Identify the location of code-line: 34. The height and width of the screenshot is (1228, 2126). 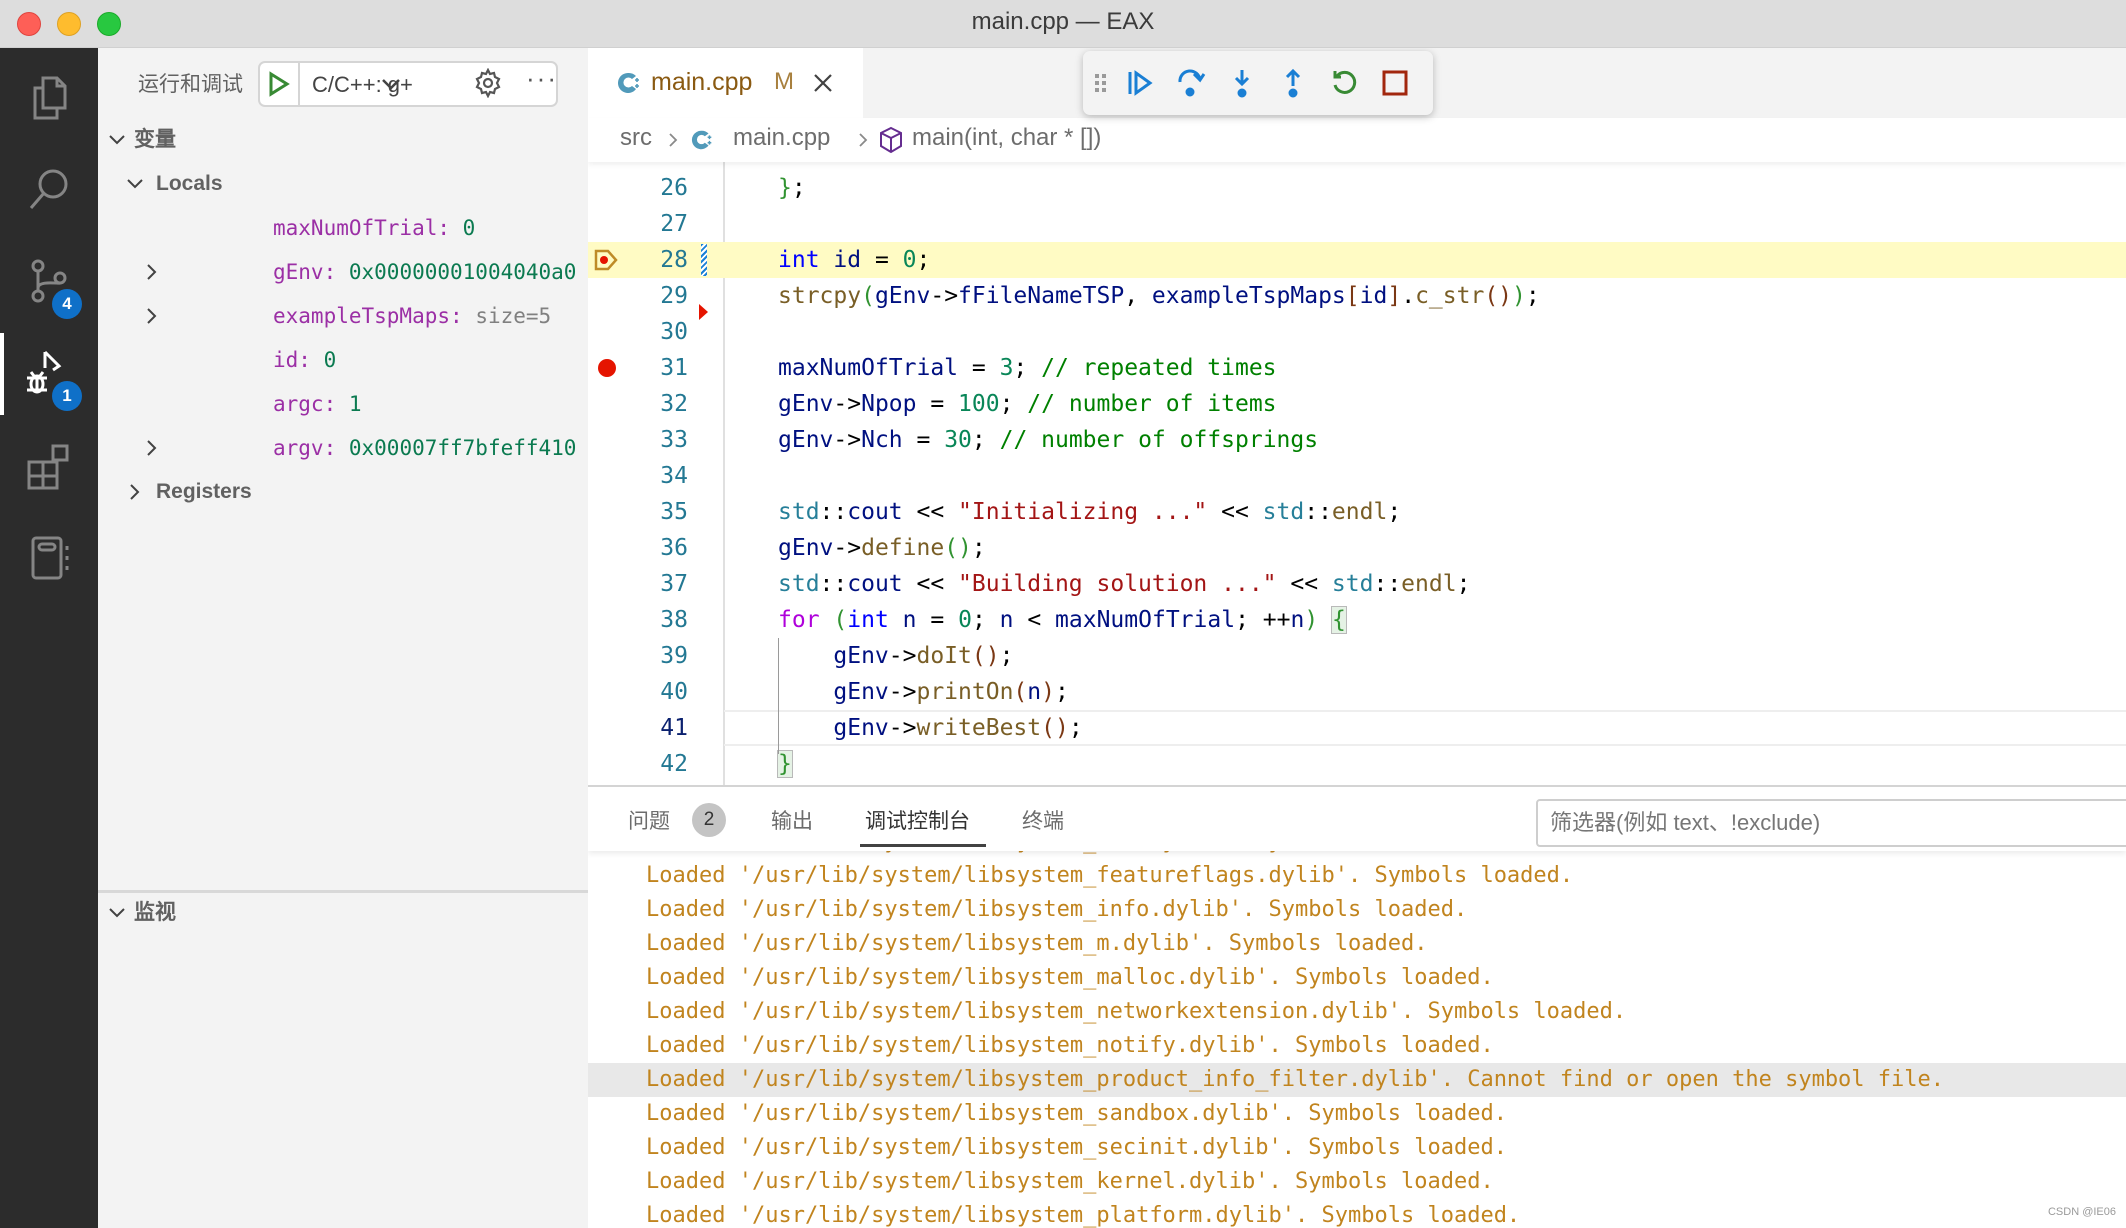
(1357, 476).